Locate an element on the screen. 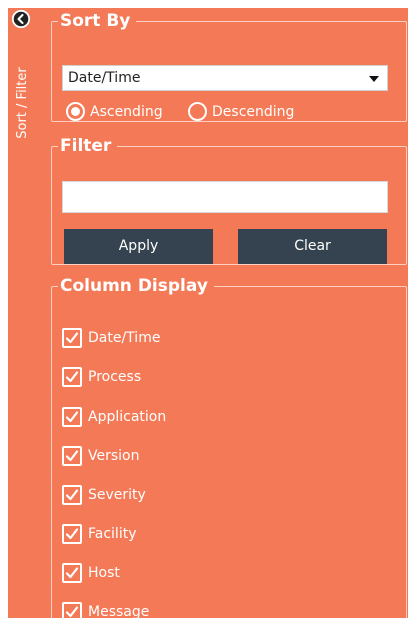 The image size is (410, 618). column-label: Facility is located at coordinates (112, 534).